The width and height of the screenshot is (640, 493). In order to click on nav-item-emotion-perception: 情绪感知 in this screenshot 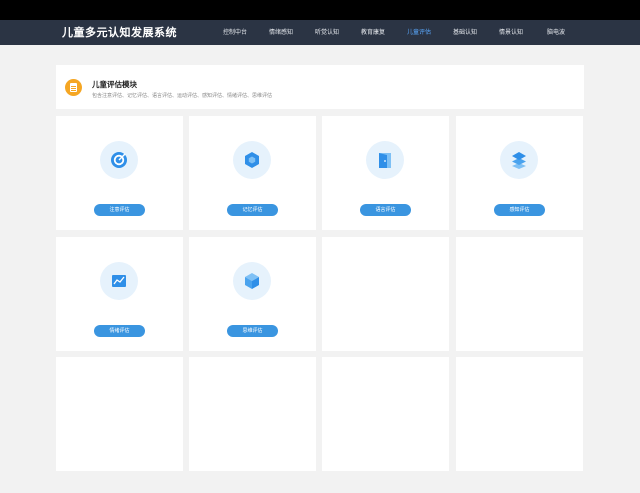, I will do `click(281, 32)`.